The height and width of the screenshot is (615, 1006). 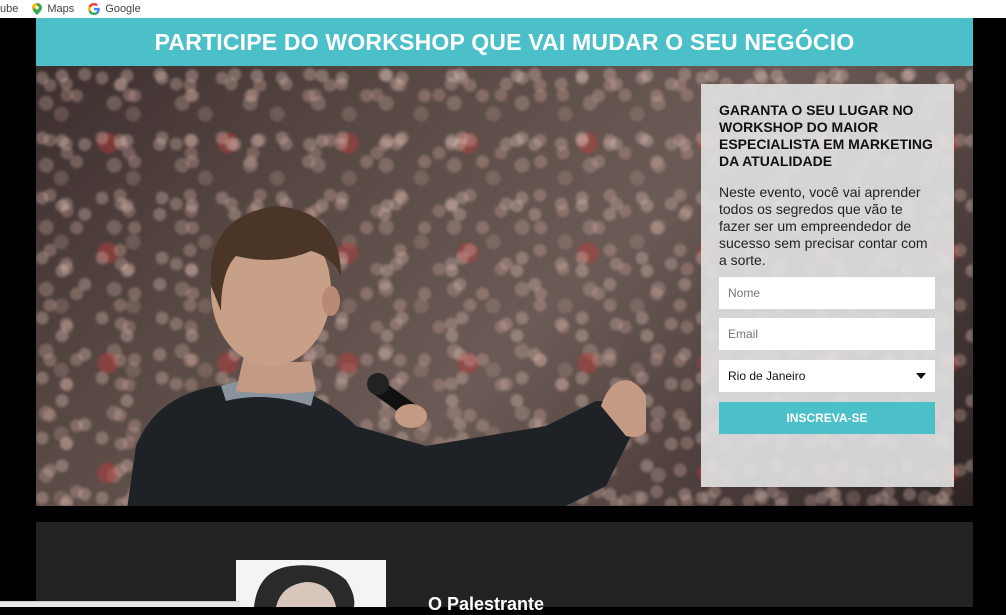 I want to click on subscribe-button: INSCREVA-SE, so click(x=827, y=418).